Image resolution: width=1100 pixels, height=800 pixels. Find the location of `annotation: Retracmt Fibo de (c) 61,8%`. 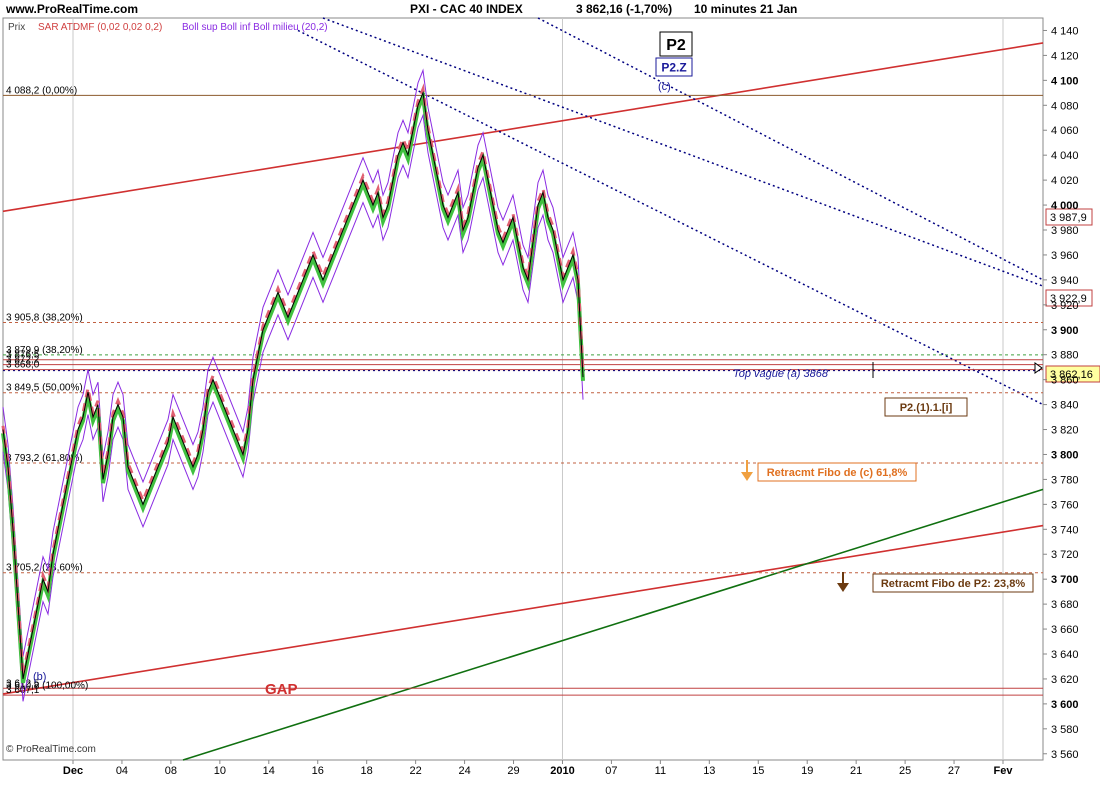

annotation: Retracmt Fibo de (c) 61,8% is located at coordinates (837, 472).